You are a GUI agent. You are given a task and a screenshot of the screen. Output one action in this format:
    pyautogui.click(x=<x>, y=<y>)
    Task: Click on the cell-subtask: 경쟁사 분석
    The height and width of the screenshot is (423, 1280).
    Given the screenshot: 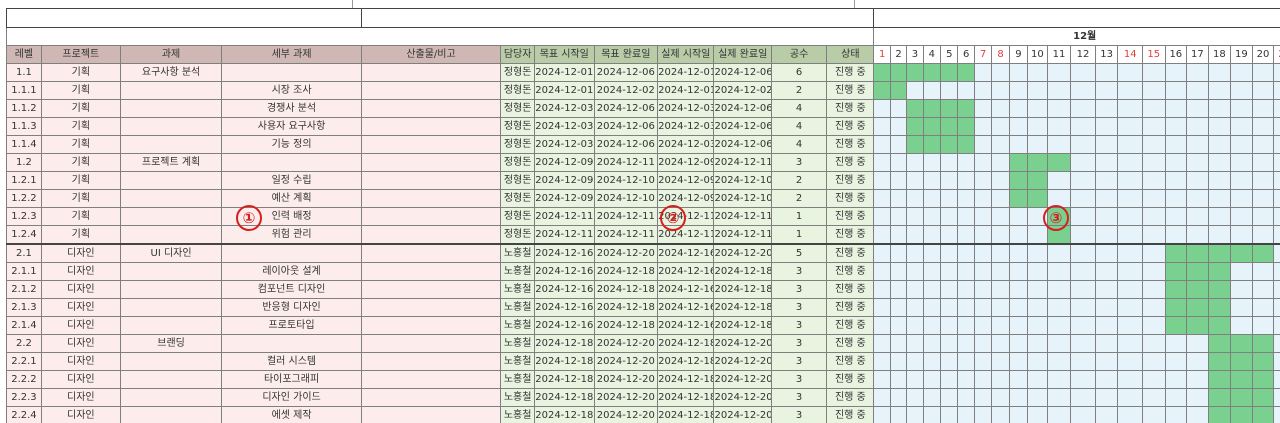 What is the action you would take?
    pyautogui.click(x=291, y=108)
    